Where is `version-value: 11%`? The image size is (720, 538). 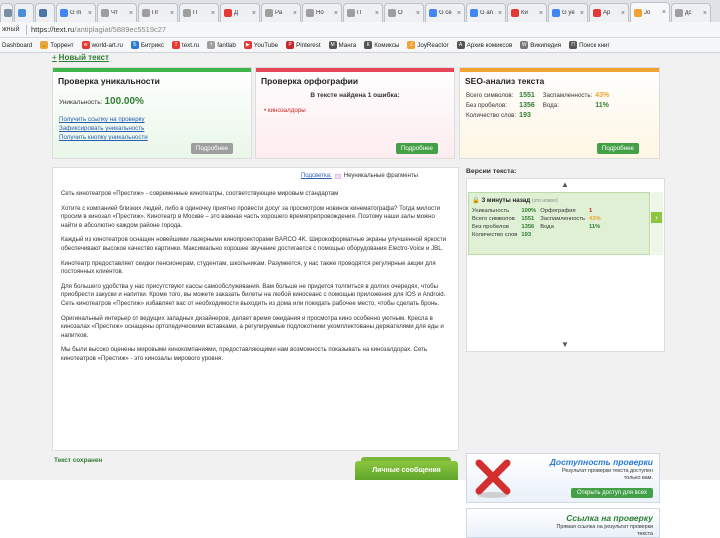 version-value: 11% is located at coordinates (595, 227).